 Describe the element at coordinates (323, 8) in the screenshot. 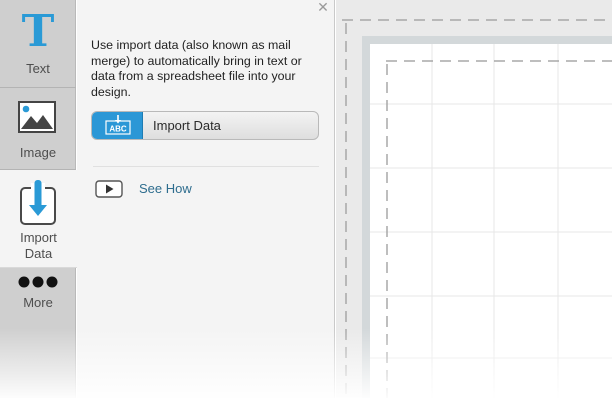

I see `close-icon: ✕` at that location.